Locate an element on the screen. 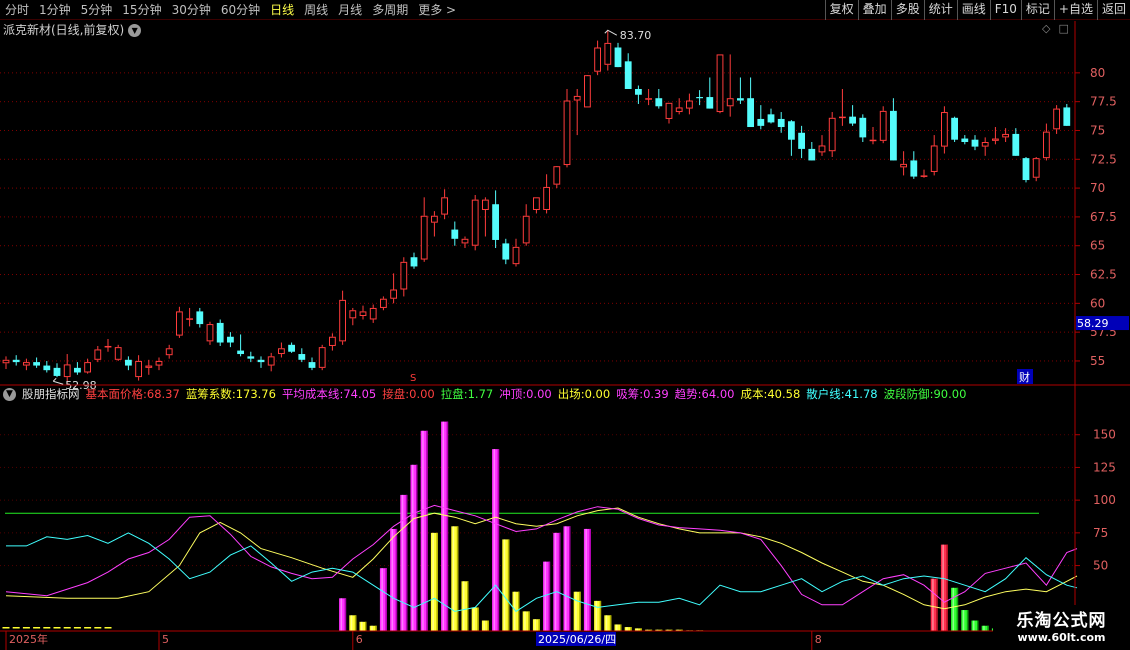 This screenshot has width=1130, height=650. legend-item-9: 成本:40.58 is located at coordinates (770, 394).